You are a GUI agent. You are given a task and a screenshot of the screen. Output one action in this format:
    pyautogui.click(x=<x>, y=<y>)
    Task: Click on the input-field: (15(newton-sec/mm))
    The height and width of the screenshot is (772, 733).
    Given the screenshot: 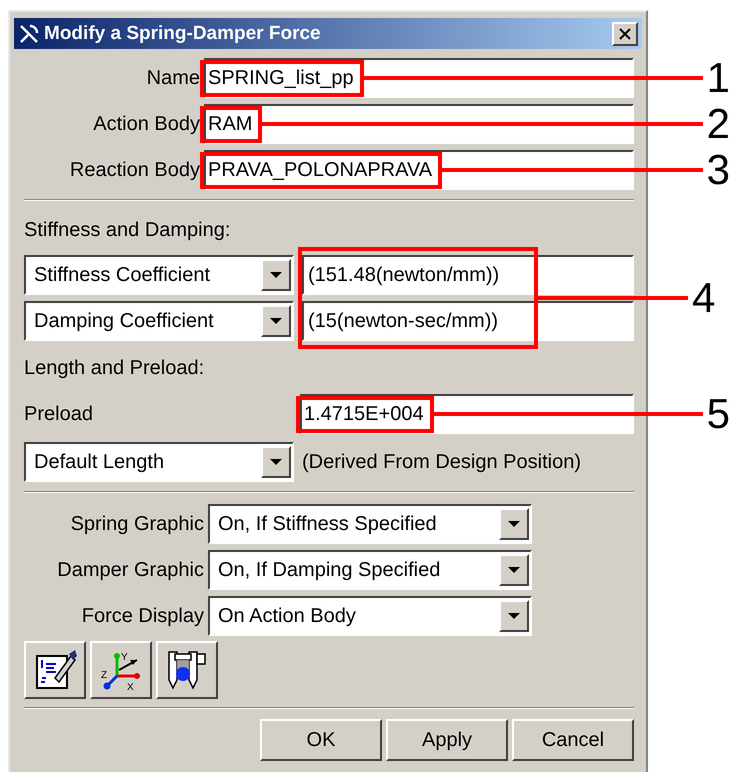 What is the action you would take?
    pyautogui.click(x=468, y=321)
    